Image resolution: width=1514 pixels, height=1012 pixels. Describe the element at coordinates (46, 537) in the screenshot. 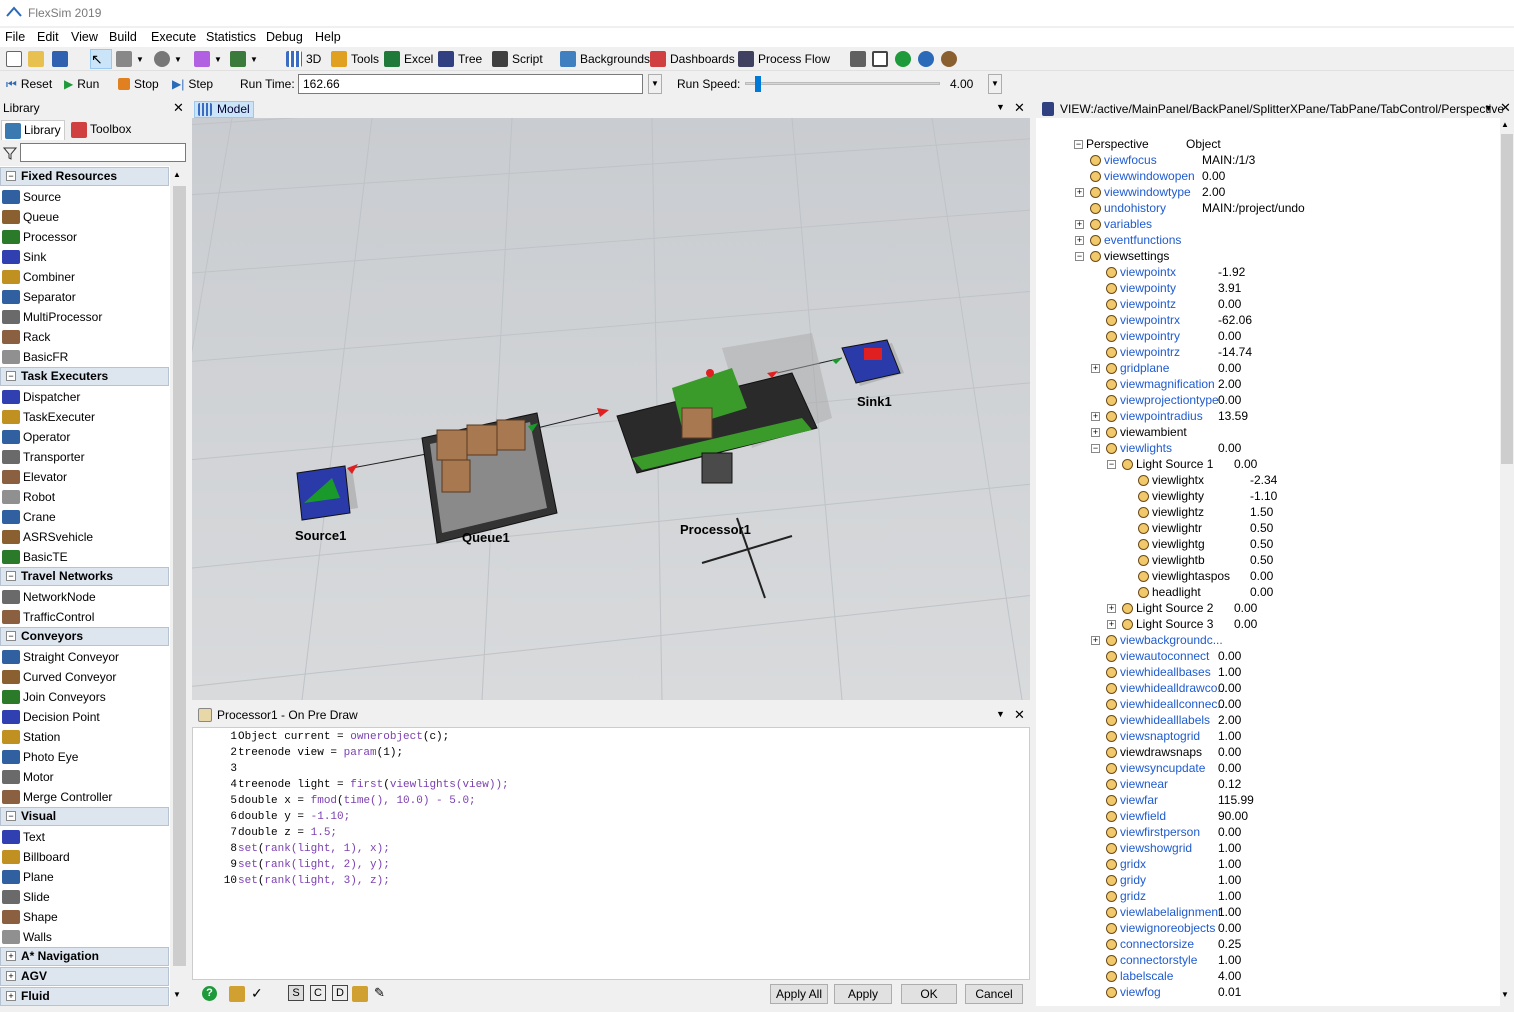

I see `library-item: ASRSvehicle` at that location.